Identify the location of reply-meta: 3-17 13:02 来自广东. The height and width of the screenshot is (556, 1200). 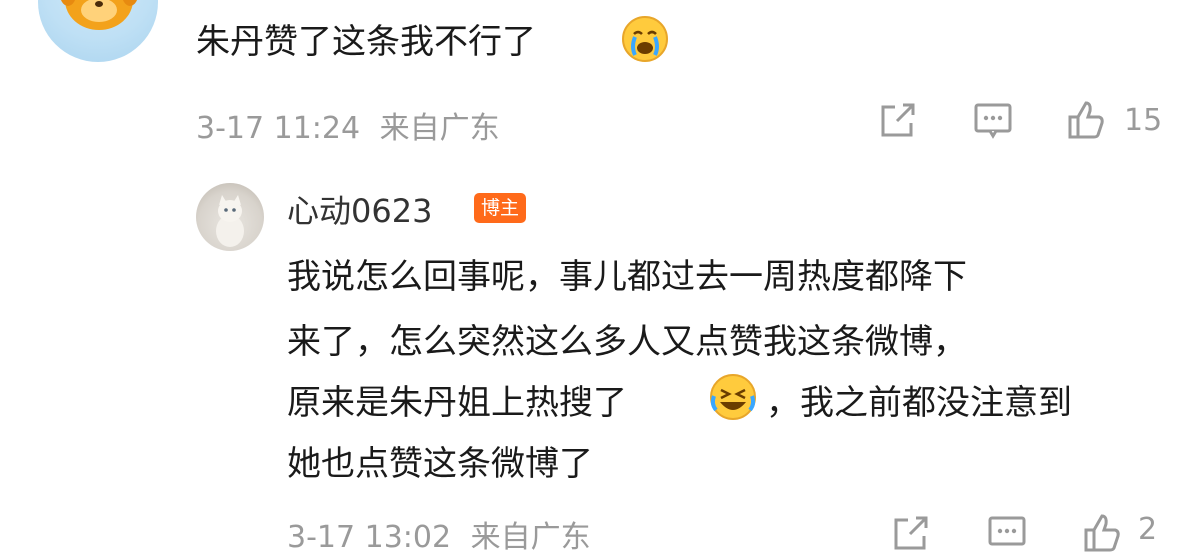
(439, 534).